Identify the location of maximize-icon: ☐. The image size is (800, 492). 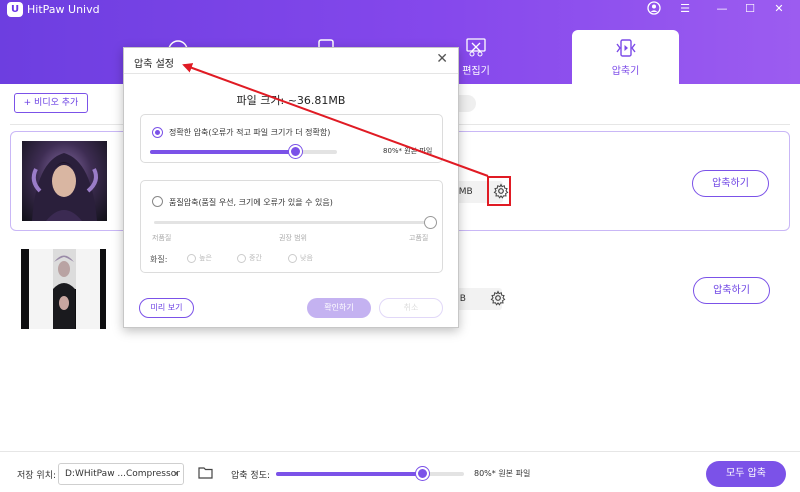
(750, 9).